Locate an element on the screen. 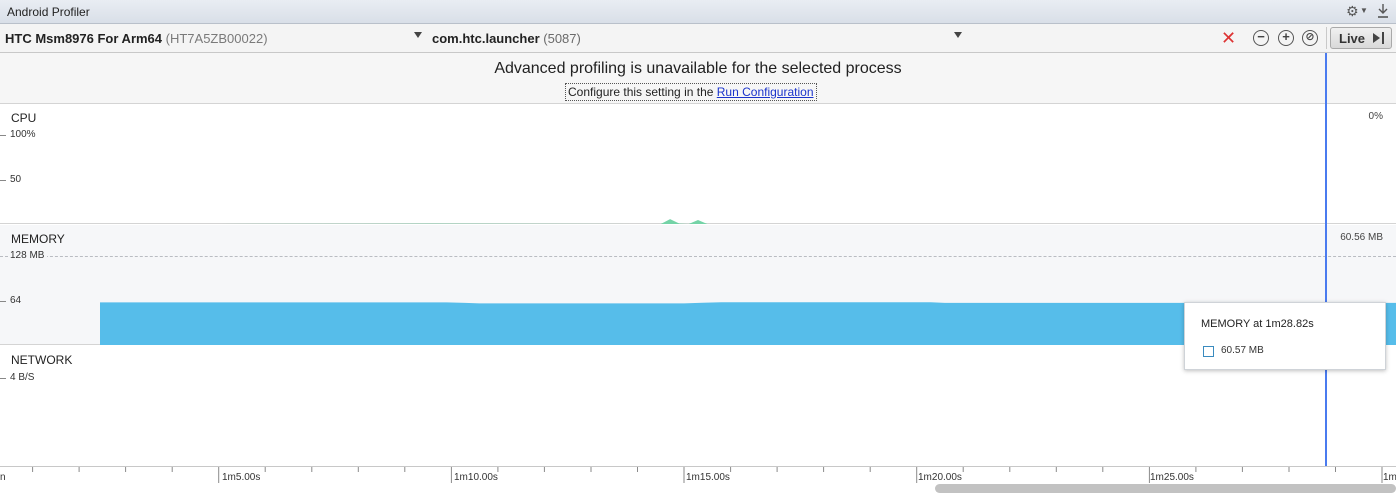  hide-panel-icon is located at coordinates (1383, 11).